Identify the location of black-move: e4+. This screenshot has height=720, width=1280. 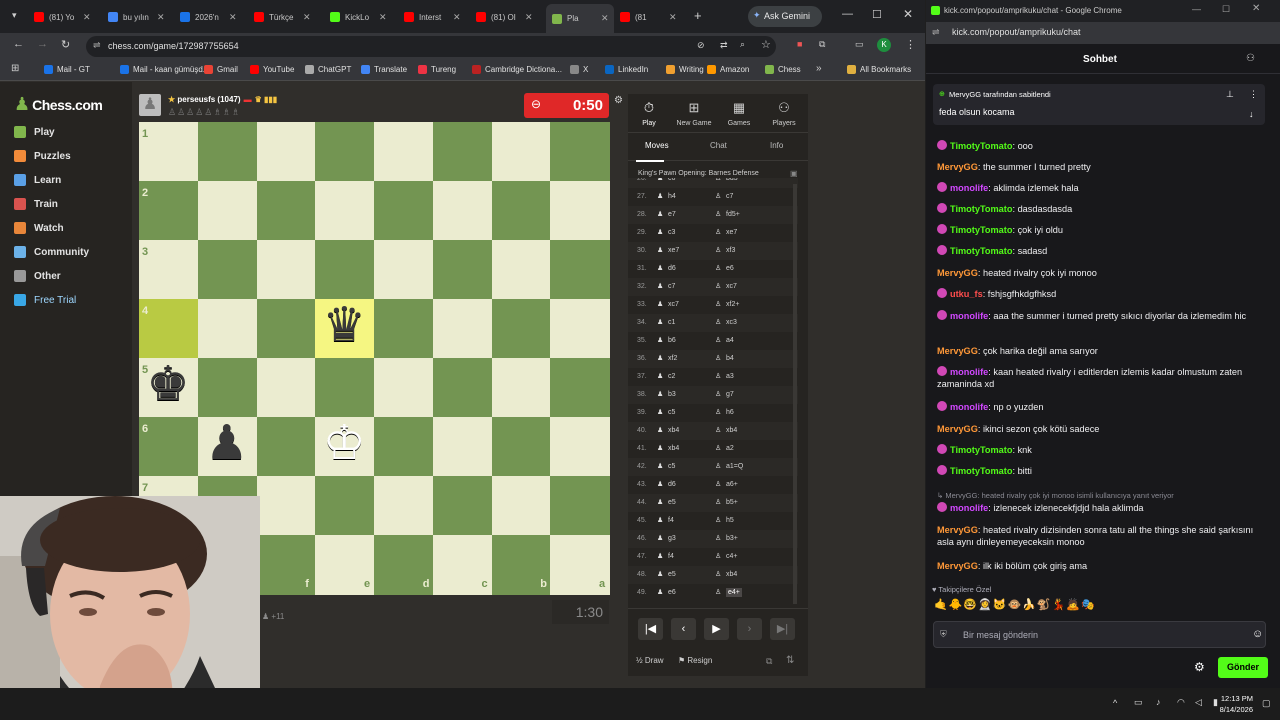
(734, 592).